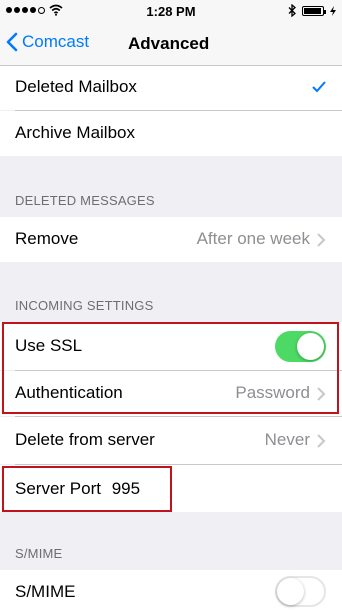 The image size is (342, 610). What do you see at coordinates (272, 392) in the screenshot?
I see `authentication-value: Password` at bounding box center [272, 392].